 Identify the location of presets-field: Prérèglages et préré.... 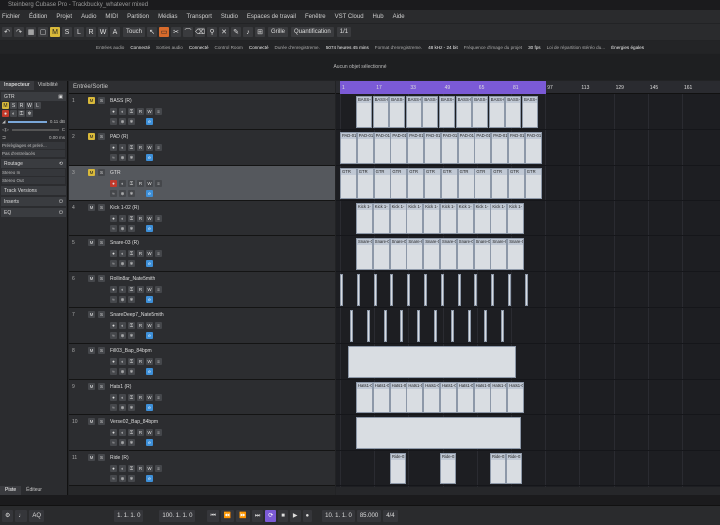
(33, 145).